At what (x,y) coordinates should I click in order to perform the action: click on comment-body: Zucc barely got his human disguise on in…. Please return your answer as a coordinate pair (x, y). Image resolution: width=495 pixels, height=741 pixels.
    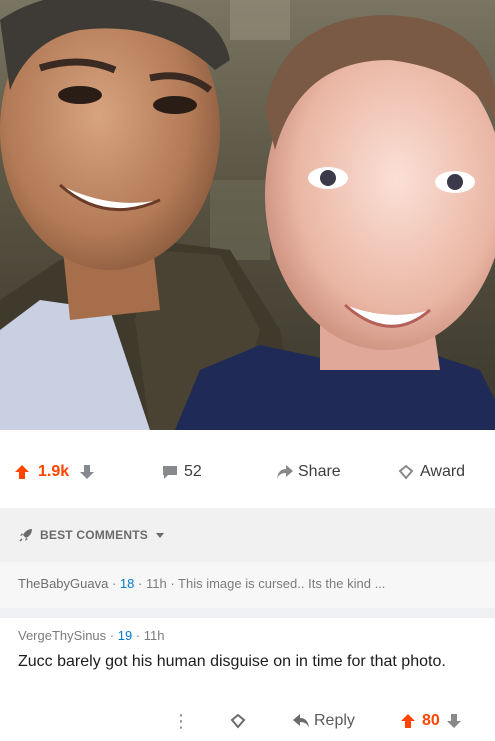
    Looking at the image, I should click on (232, 661).